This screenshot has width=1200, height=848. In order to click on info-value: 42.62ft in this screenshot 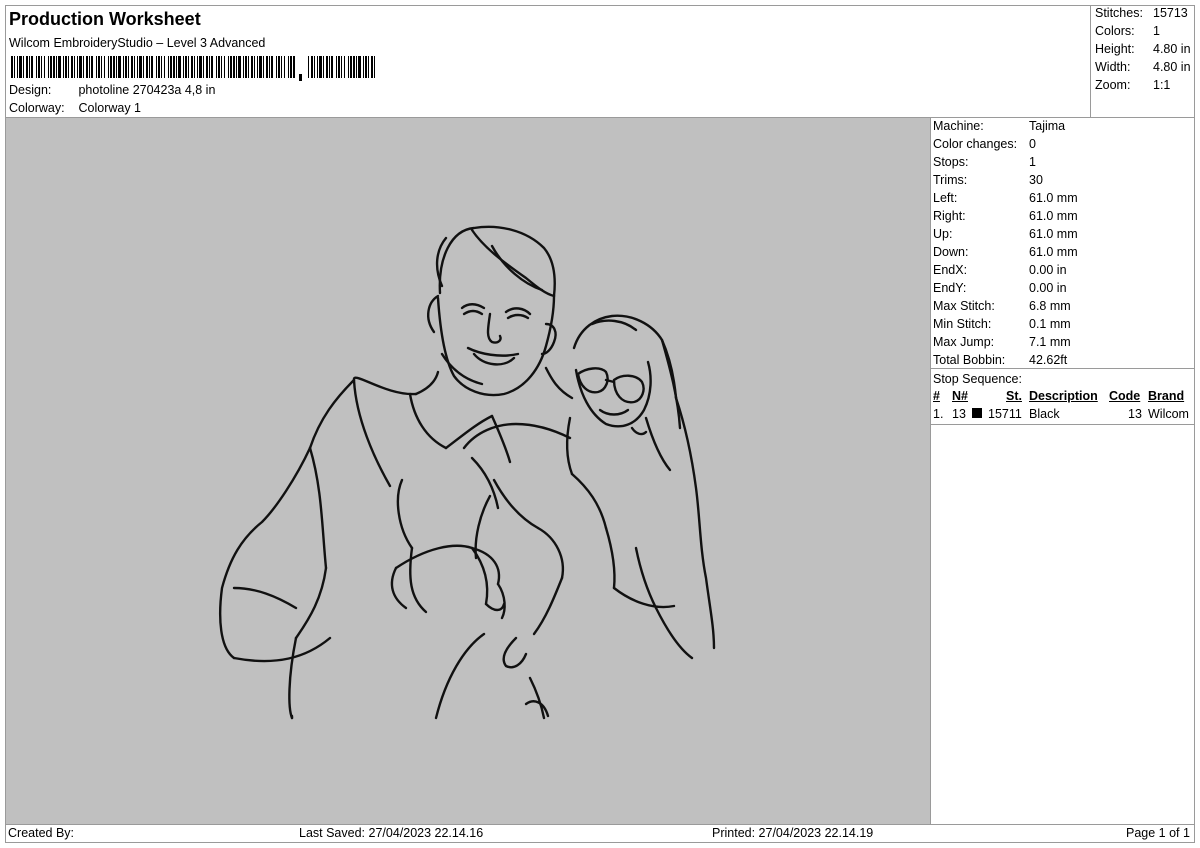, I will do `click(1048, 360)`.